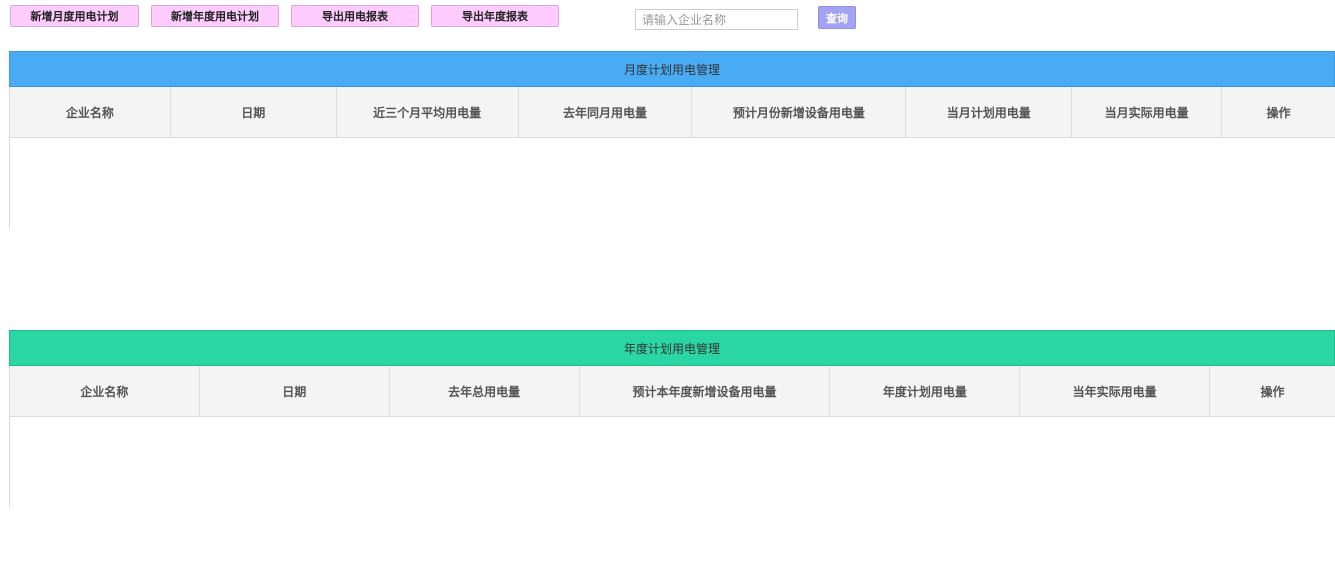  Describe the element at coordinates (495, 16) in the screenshot. I see `export-annual-report-button: 导出年度报表` at that location.